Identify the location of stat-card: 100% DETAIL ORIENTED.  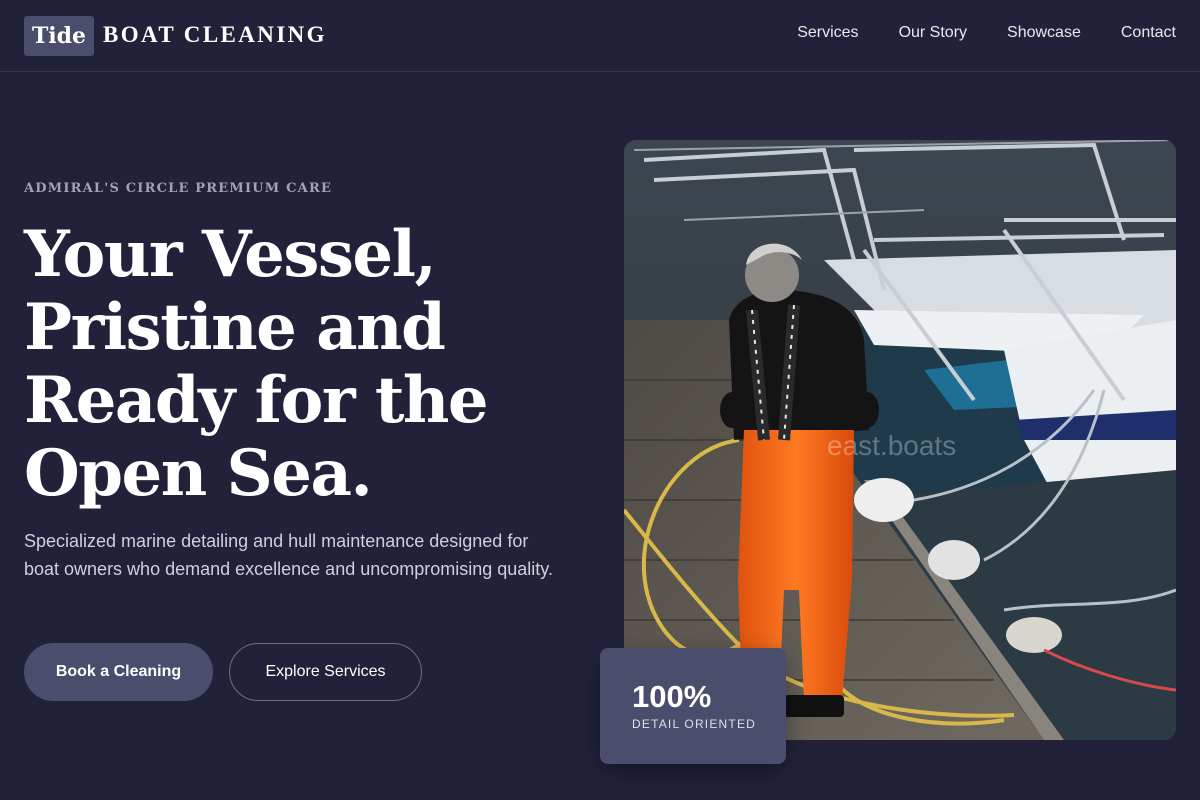
(693, 706).